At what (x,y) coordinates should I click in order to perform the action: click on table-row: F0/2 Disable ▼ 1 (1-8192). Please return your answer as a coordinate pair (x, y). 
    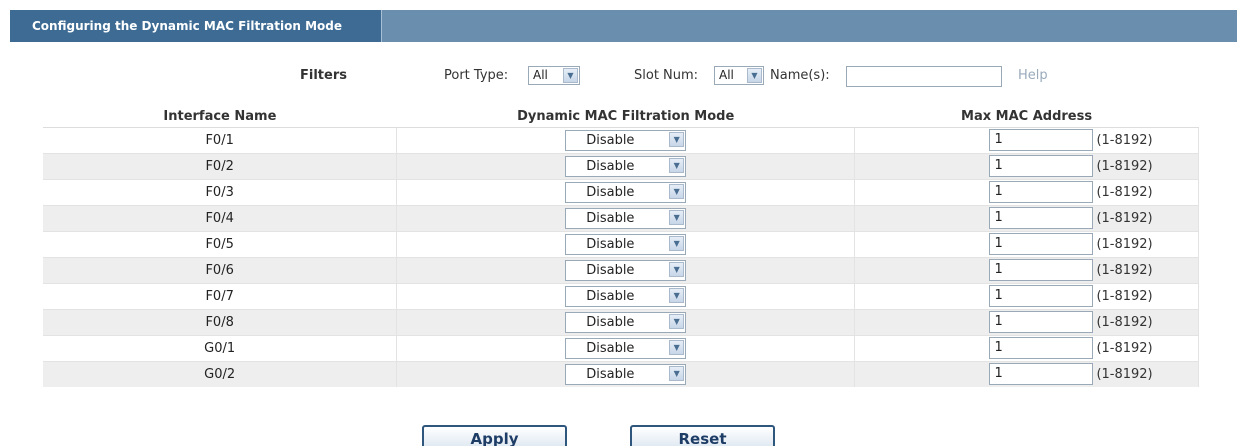
    Looking at the image, I should click on (621, 165).